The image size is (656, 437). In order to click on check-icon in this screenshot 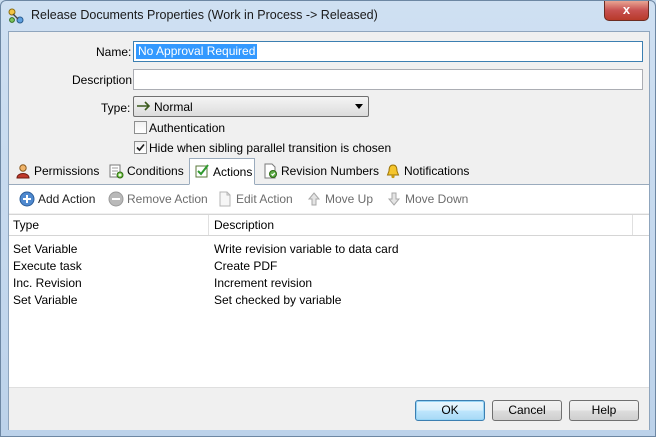, I will do `click(202, 171)`.